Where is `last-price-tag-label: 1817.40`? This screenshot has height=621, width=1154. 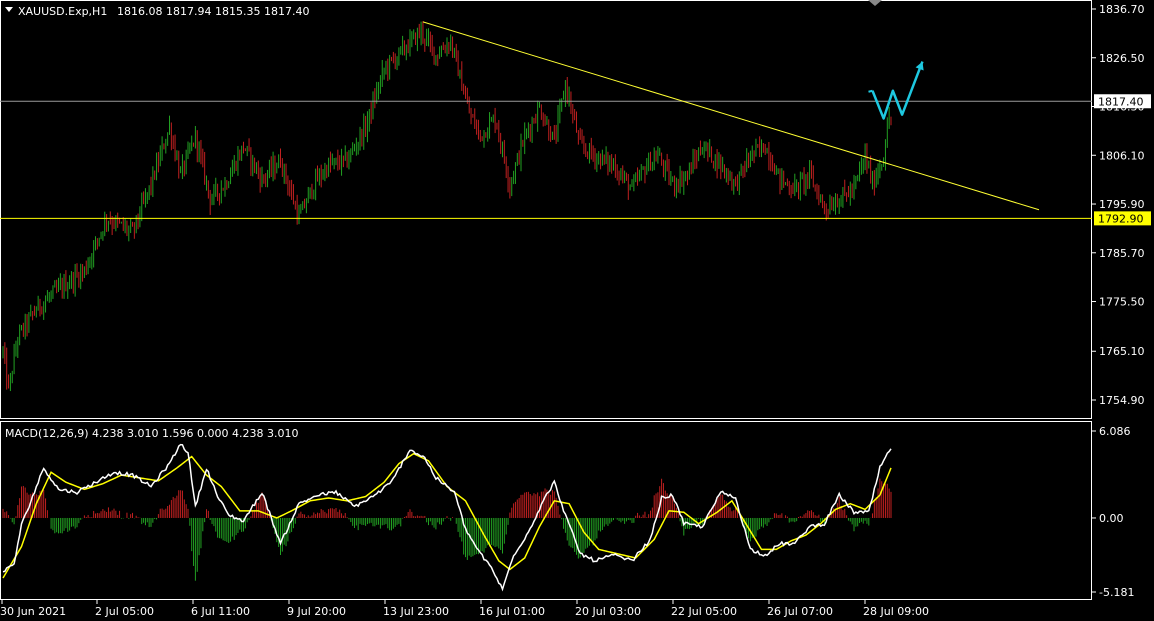 last-price-tag-label: 1817.40 is located at coordinates (1121, 101).